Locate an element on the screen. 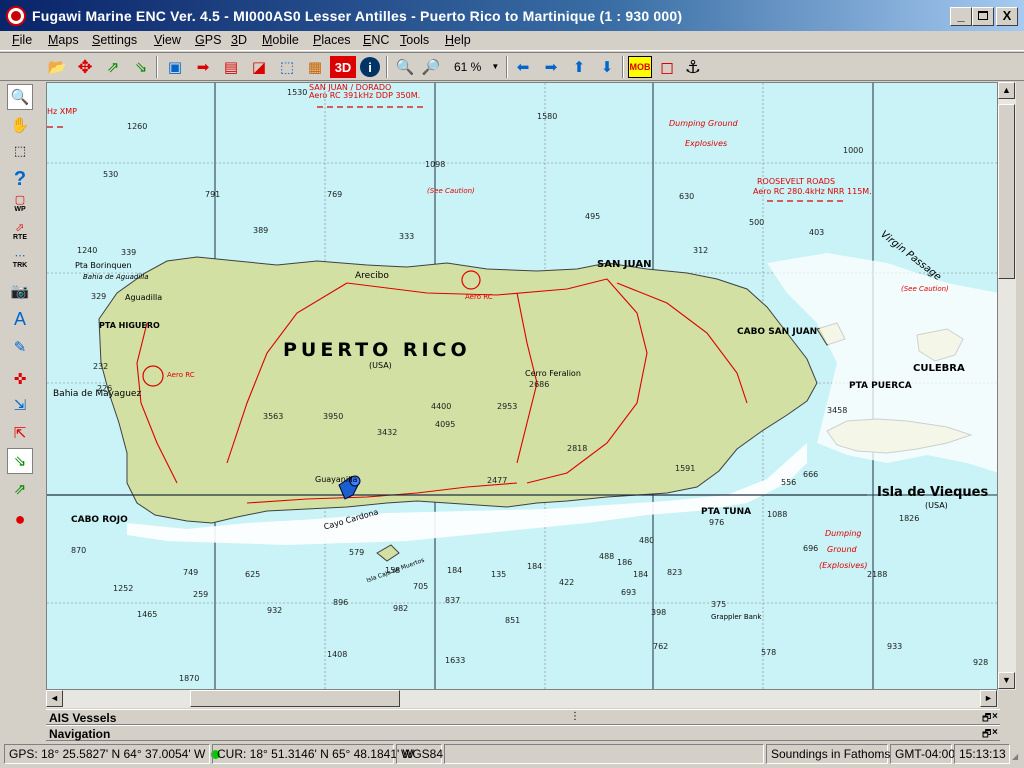  menu-gps: GPS is located at coordinates (208, 40).